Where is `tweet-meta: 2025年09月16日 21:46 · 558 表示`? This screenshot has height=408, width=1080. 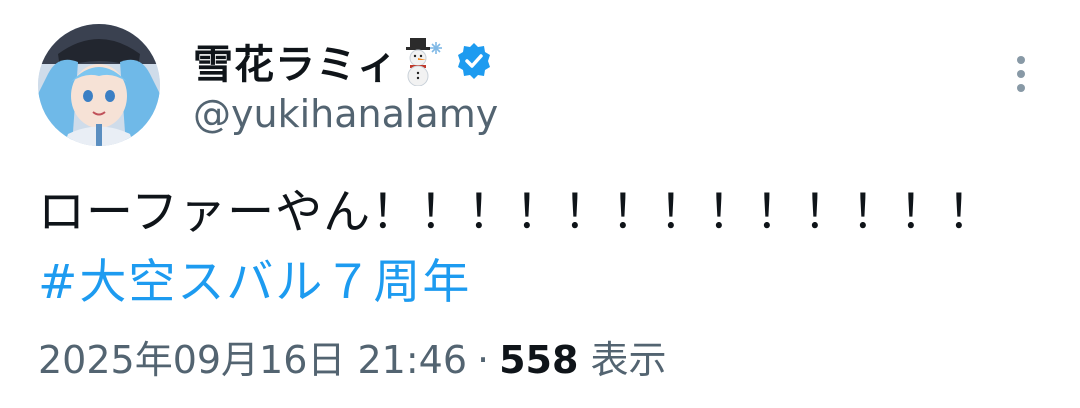 tweet-meta: 2025年09月16日 21:46 · 558 表示 is located at coordinates (352, 360).